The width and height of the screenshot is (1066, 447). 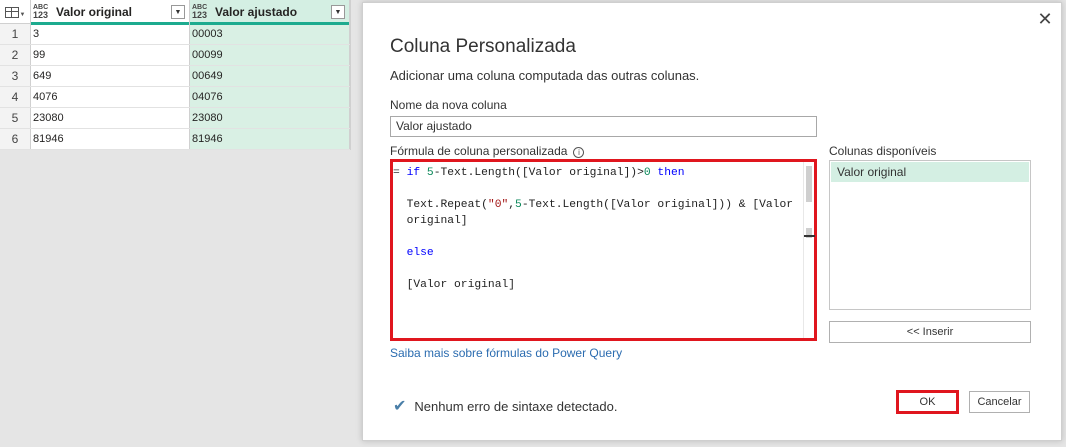 What do you see at coordinates (506, 353) in the screenshot?
I see `learn-more-link: Saiba mais sobre fórmulas do Power Query` at bounding box center [506, 353].